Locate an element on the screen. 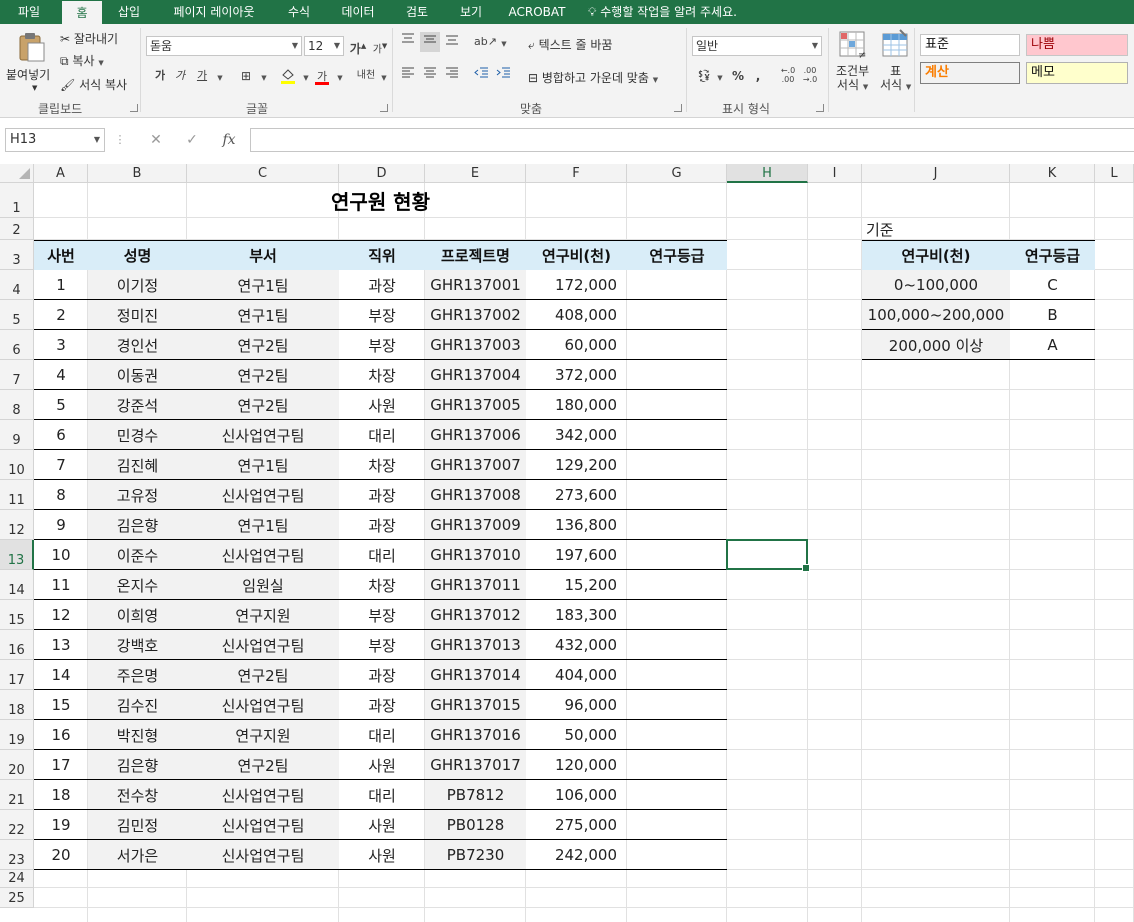 The width and height of the screenshot is (1134, 922). table-cell: 13 is located at coordinates (61, 645).